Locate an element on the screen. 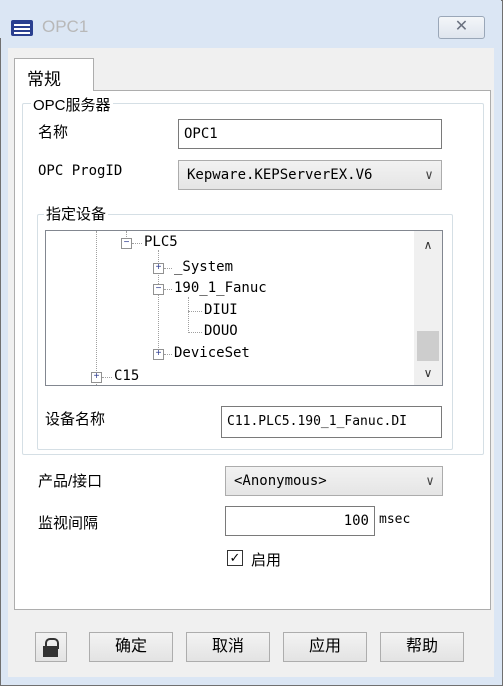 This screenshot has width=503, height=686. monitor-input: 100 is located at coordinates (300, 521).